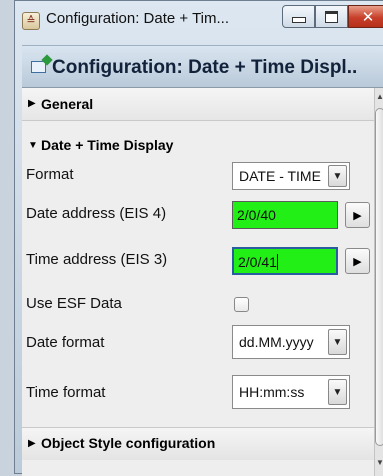 This screenshot has height=476, width=383. Describe the element at coordinates (65, 342) in the screenshot. I see `date-format-label: Date format` at that location.